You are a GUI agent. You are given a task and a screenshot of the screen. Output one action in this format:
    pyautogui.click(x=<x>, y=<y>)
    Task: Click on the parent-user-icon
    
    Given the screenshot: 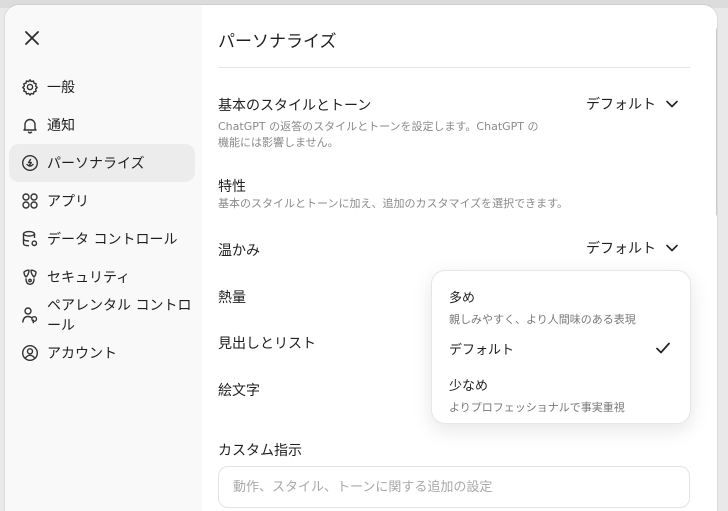 What is the action you would take?
    pyautogui.click(x=30, y=315)
    